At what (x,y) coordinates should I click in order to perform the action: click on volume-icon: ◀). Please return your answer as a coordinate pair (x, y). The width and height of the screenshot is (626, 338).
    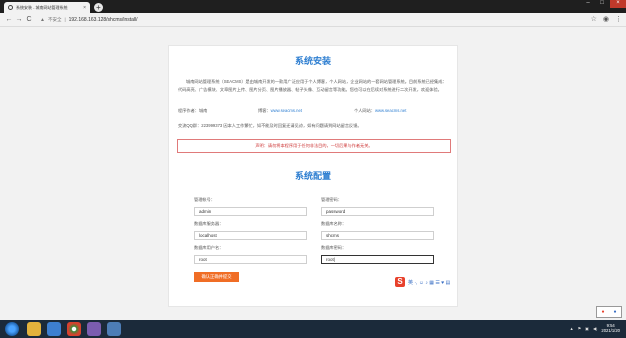
    Looking at the image, I should click on (595, 328).